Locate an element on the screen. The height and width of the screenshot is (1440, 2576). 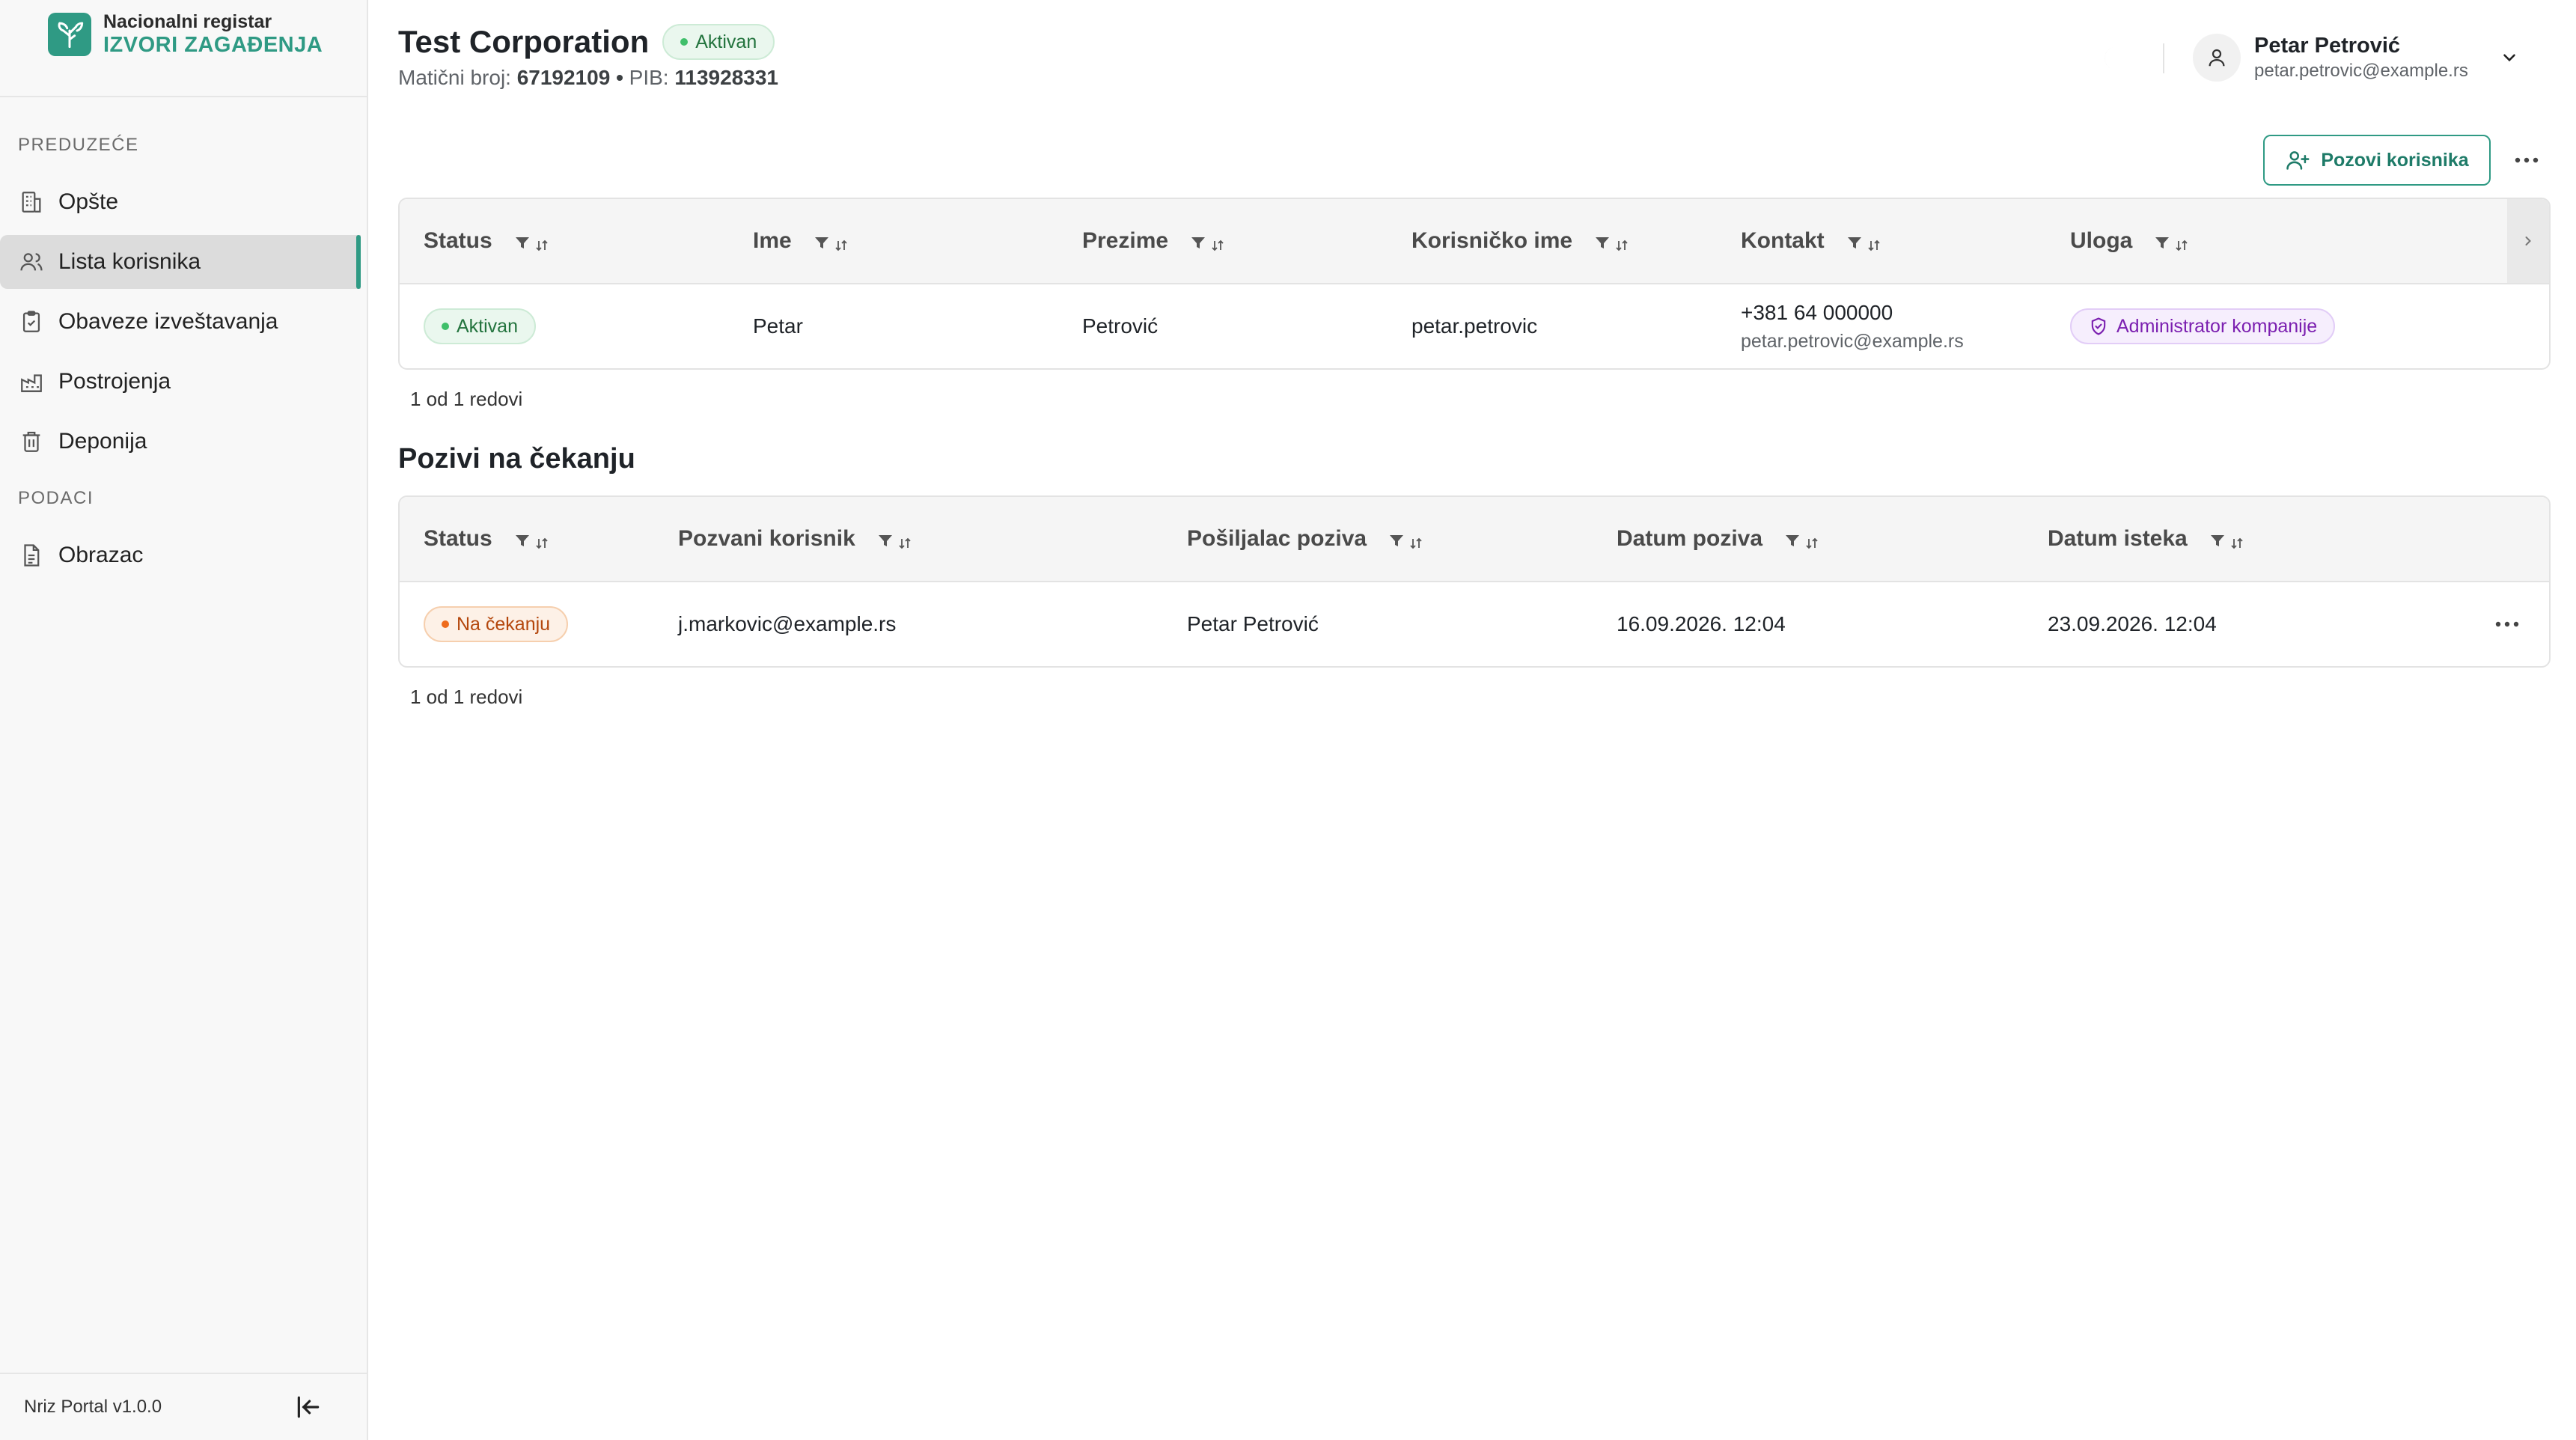
factory-icon is located at coordinates (31, 381).